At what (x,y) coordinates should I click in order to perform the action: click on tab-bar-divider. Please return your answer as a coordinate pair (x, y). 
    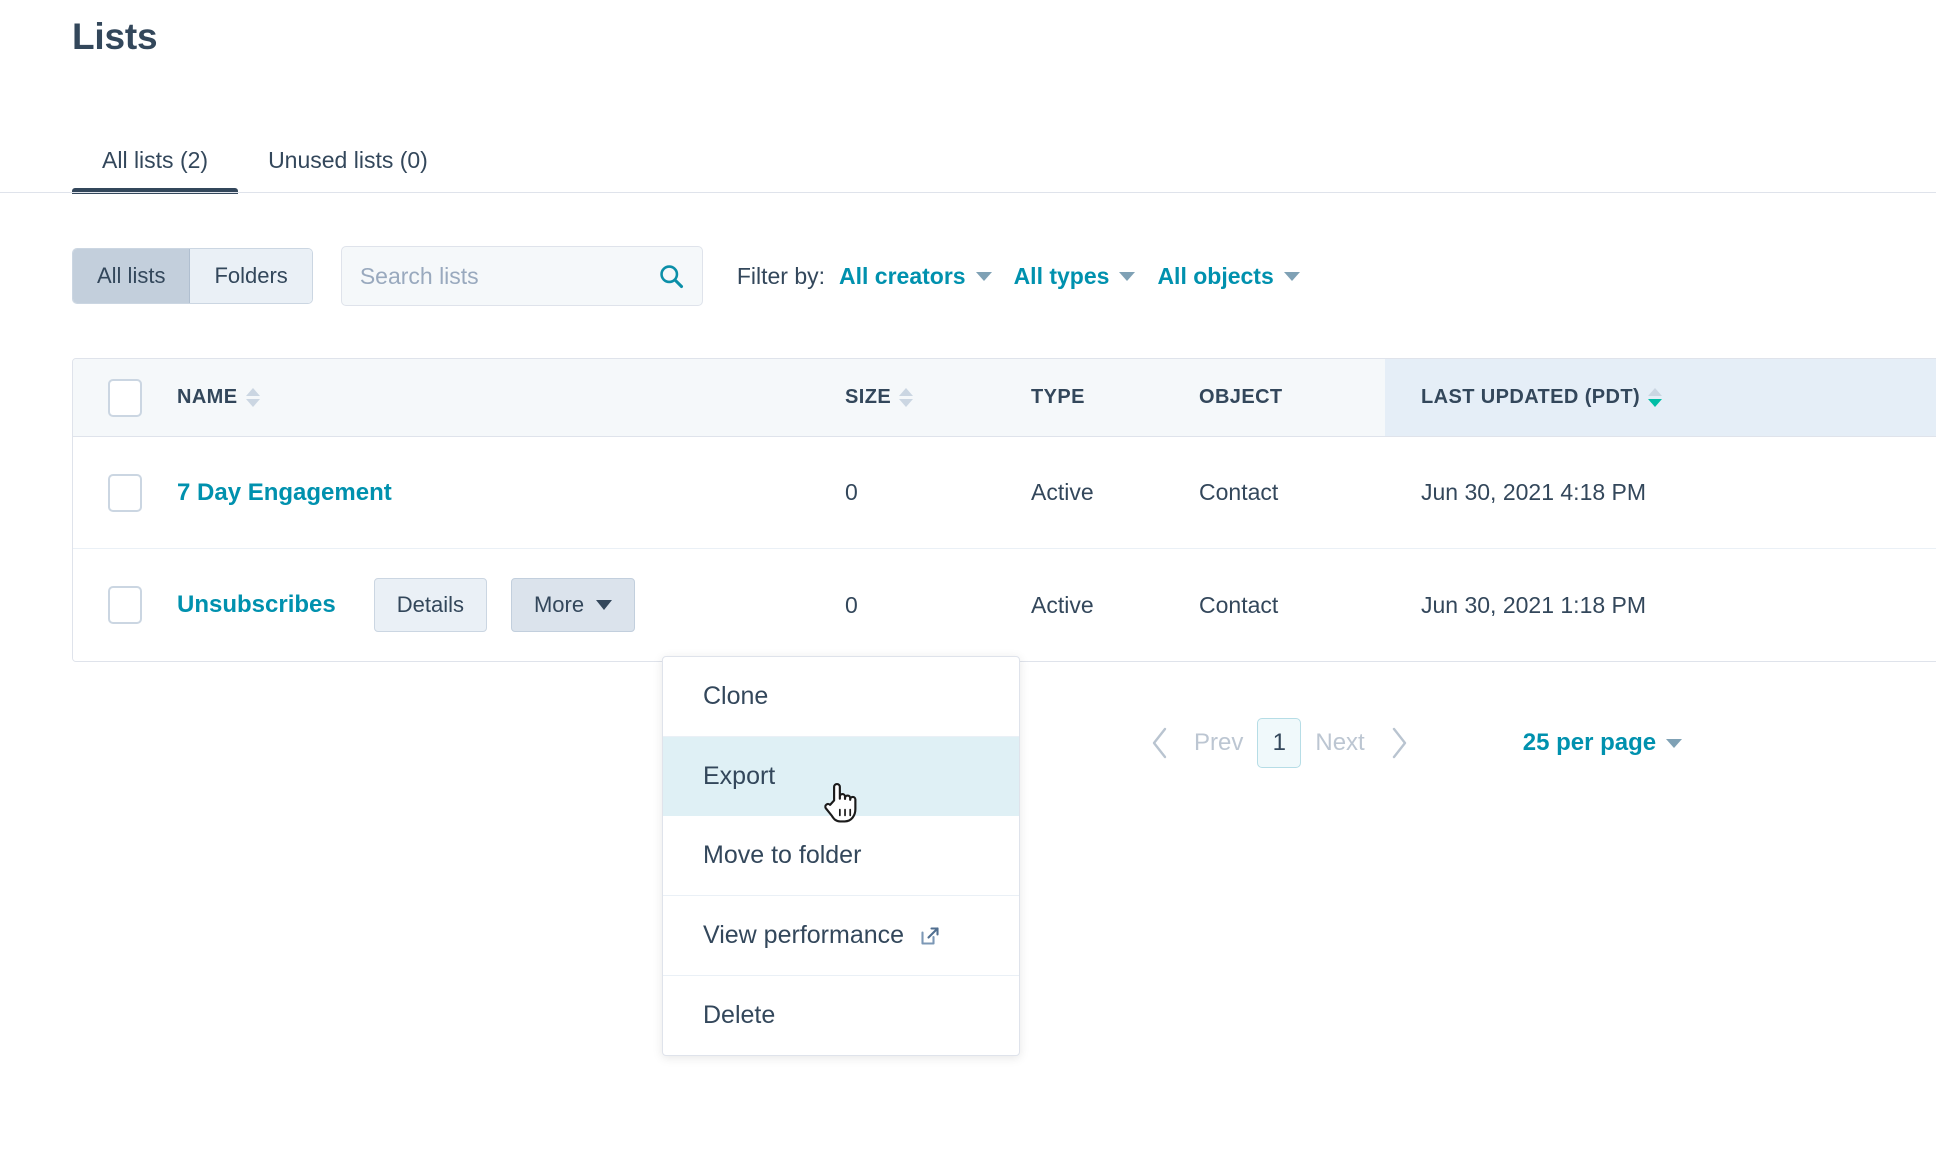
    Looking at the image, I should click on (968, 192).